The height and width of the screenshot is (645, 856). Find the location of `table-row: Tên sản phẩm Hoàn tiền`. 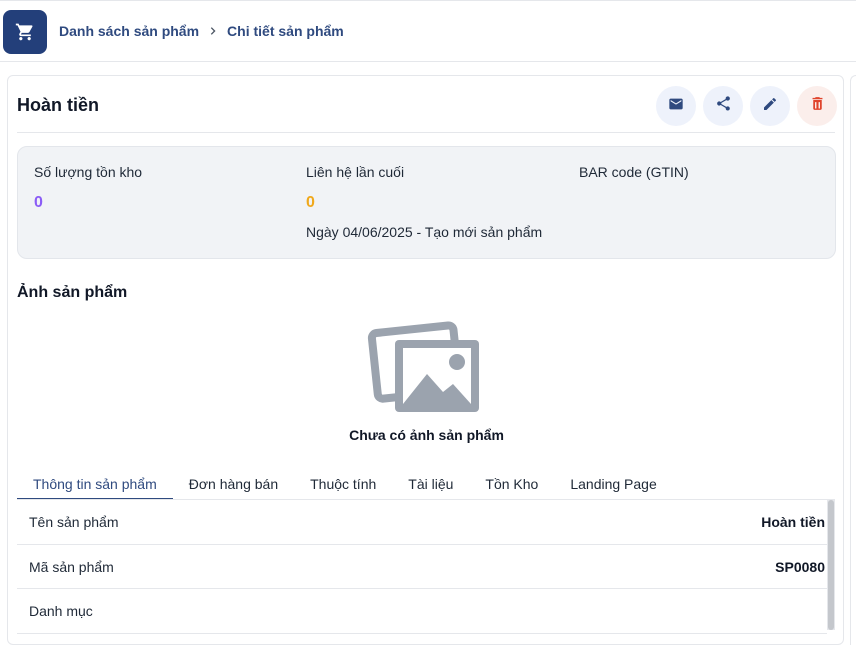

table-row: Tên sản phẩm Hoàn tiền is located at coordinates (422, 522).